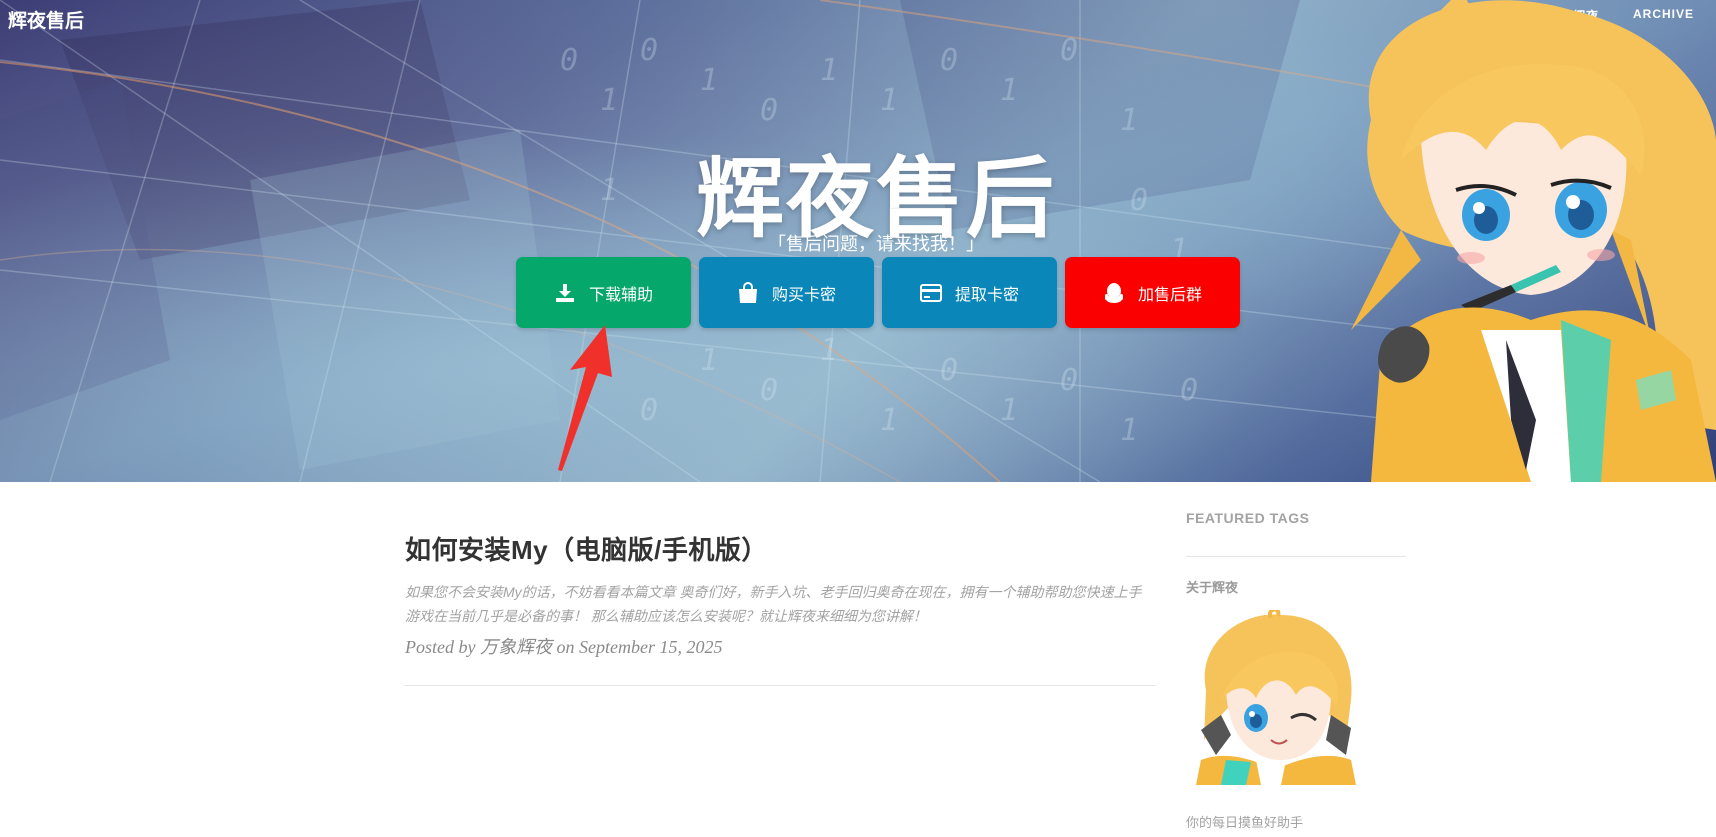 This screenshot has width=1716, height=837. What do you see at coordinates (1273, 696) in the screenshot?
I see `avatar` at bounding box center [1273, 696].